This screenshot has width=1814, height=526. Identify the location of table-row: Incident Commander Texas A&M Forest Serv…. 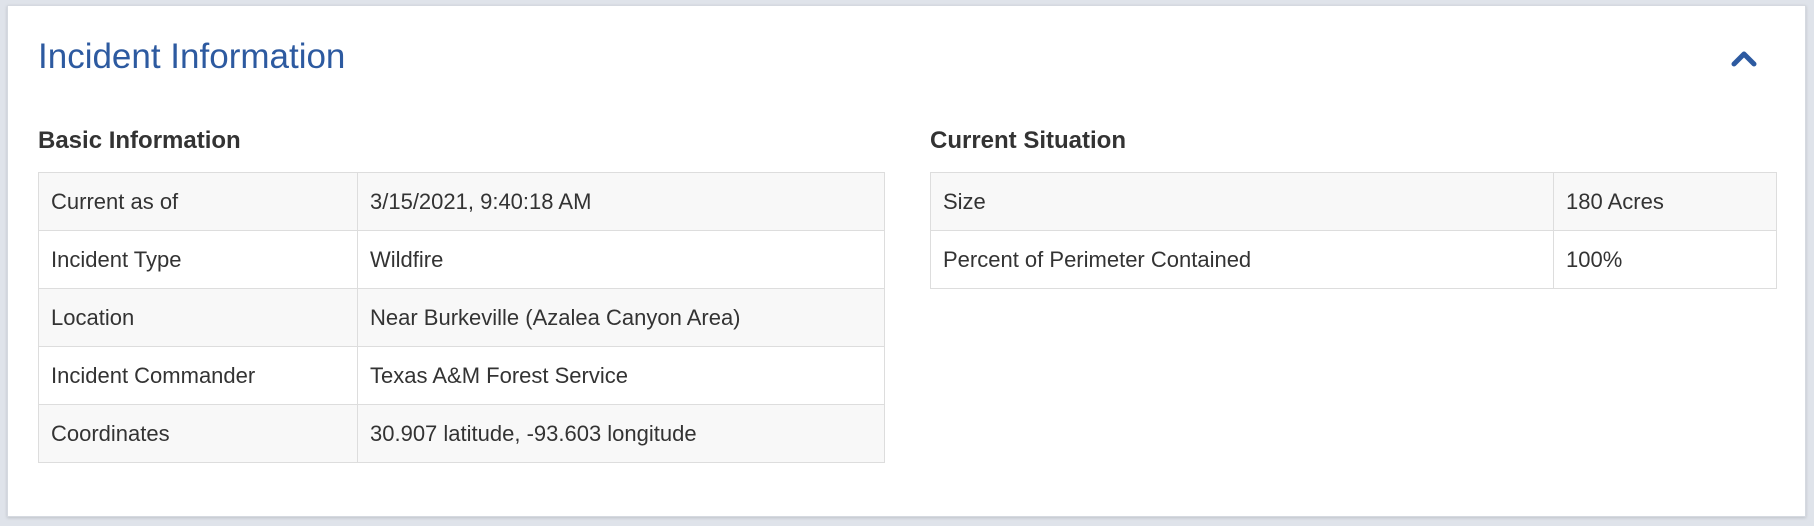
(461, 375).